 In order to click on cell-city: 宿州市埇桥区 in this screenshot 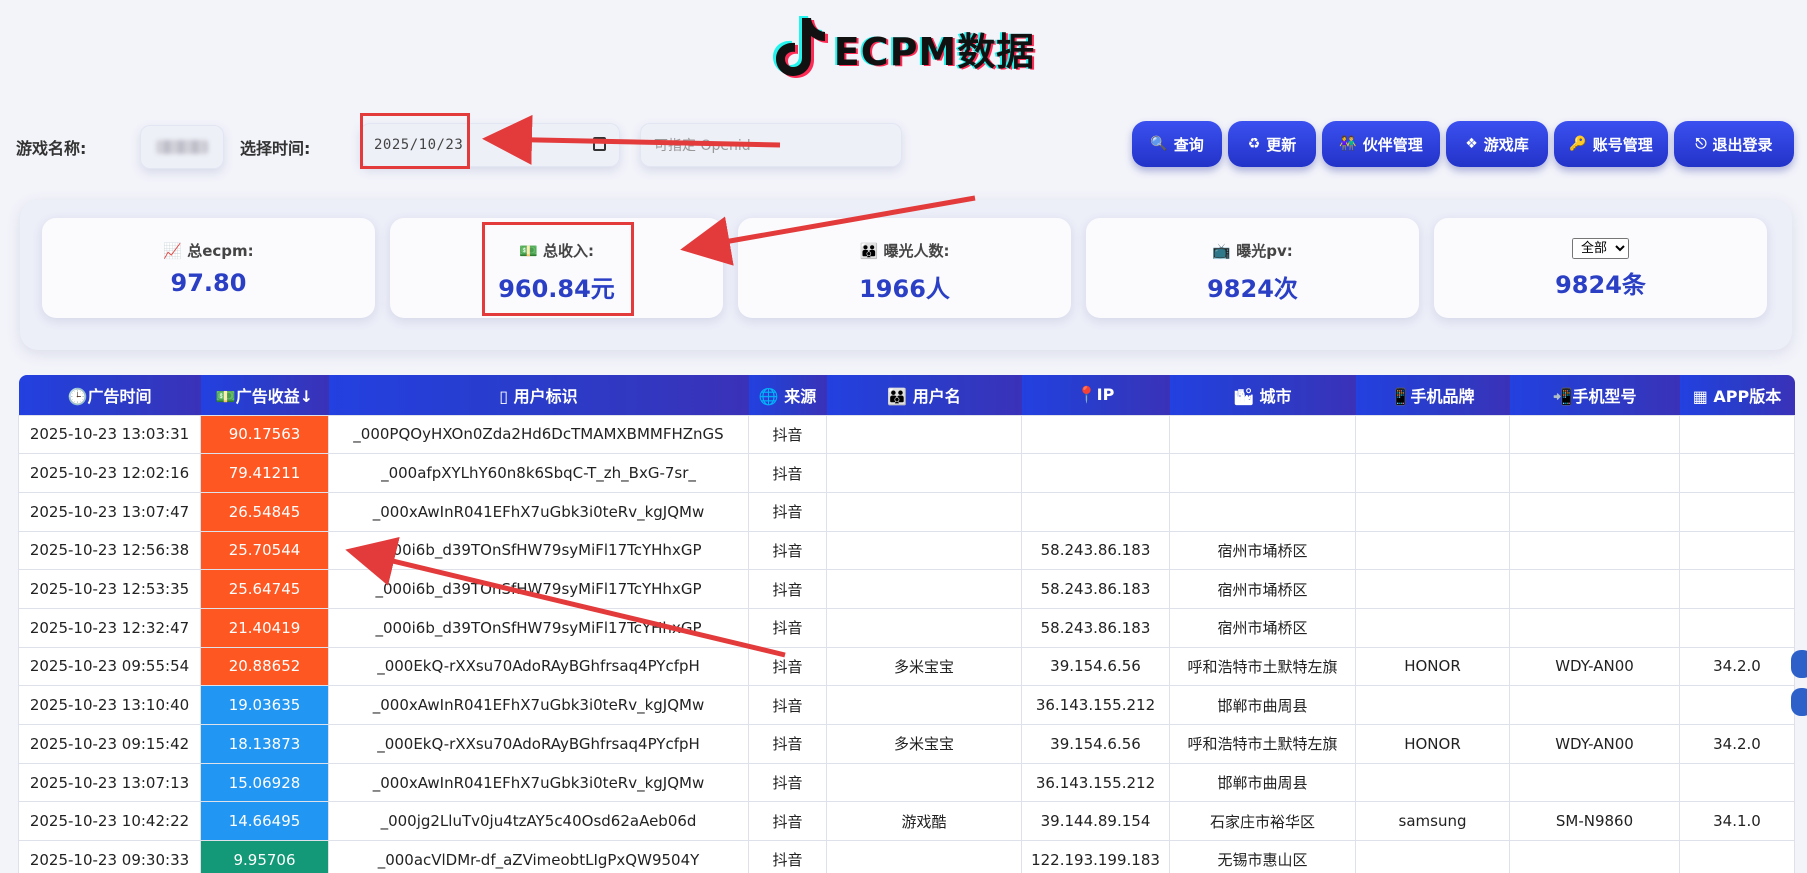, I will do `click(1262, 627)`.